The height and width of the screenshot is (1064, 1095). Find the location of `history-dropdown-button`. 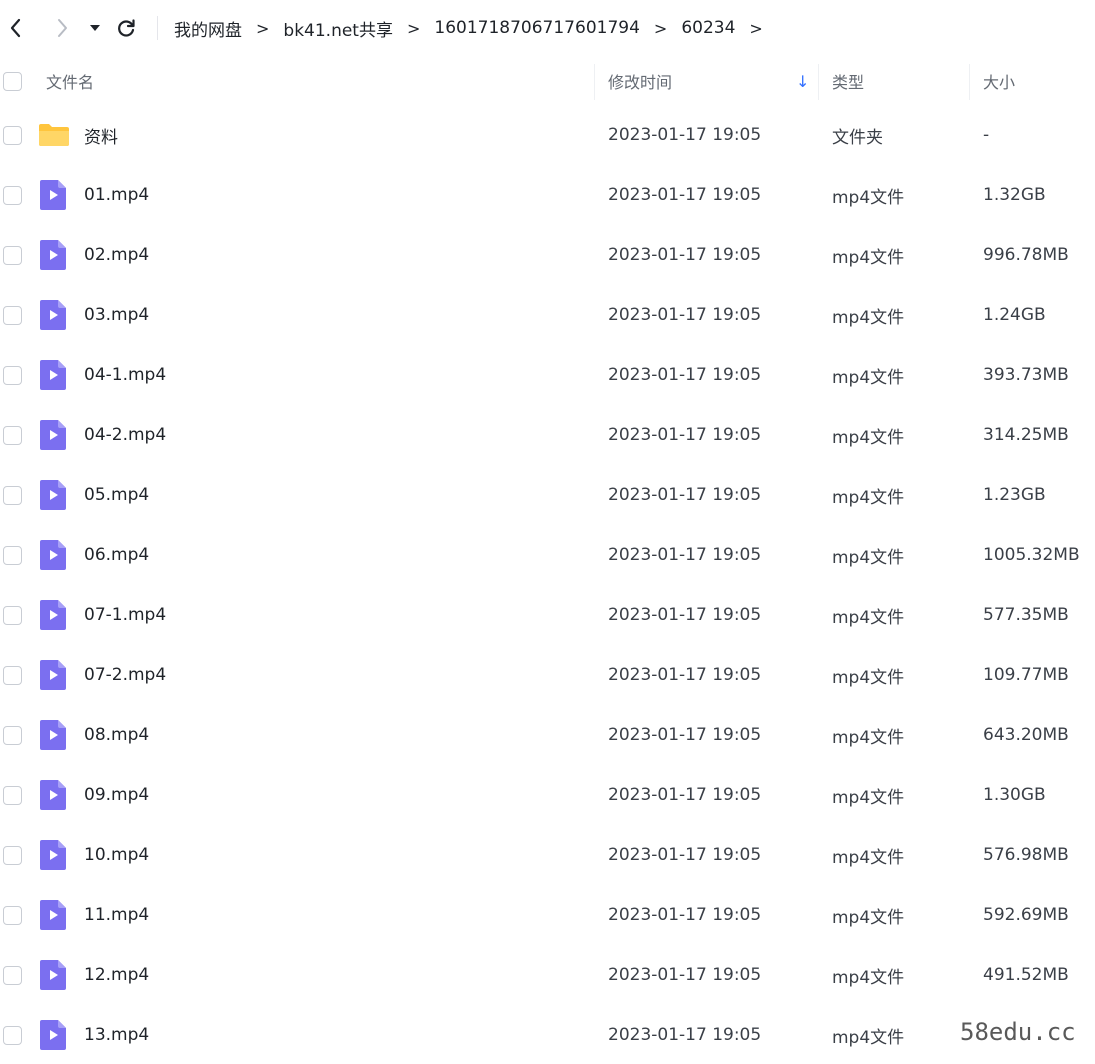

history-dropdown-button is located at coordinates (95, 28).